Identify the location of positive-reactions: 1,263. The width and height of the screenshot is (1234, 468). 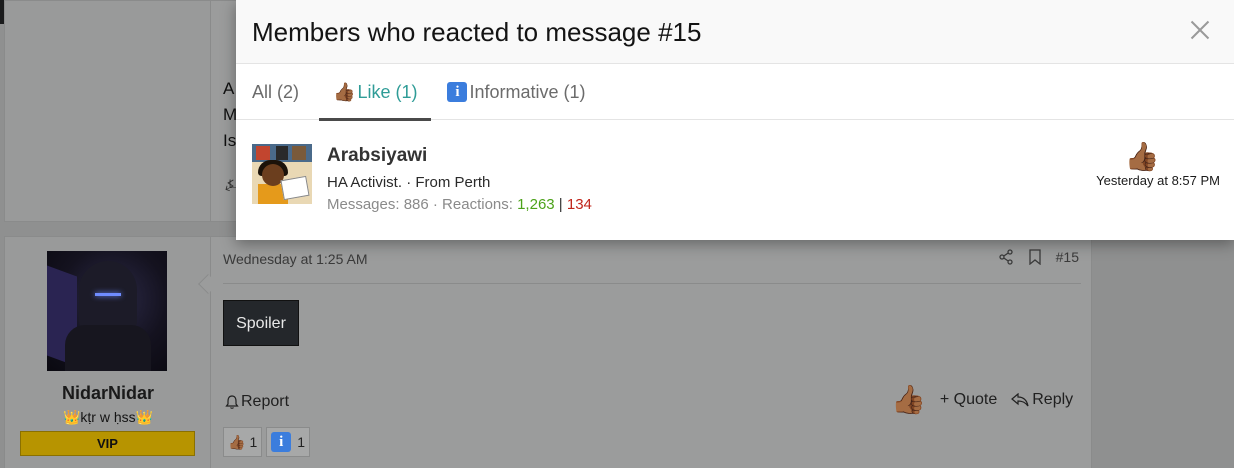
(536, 204).